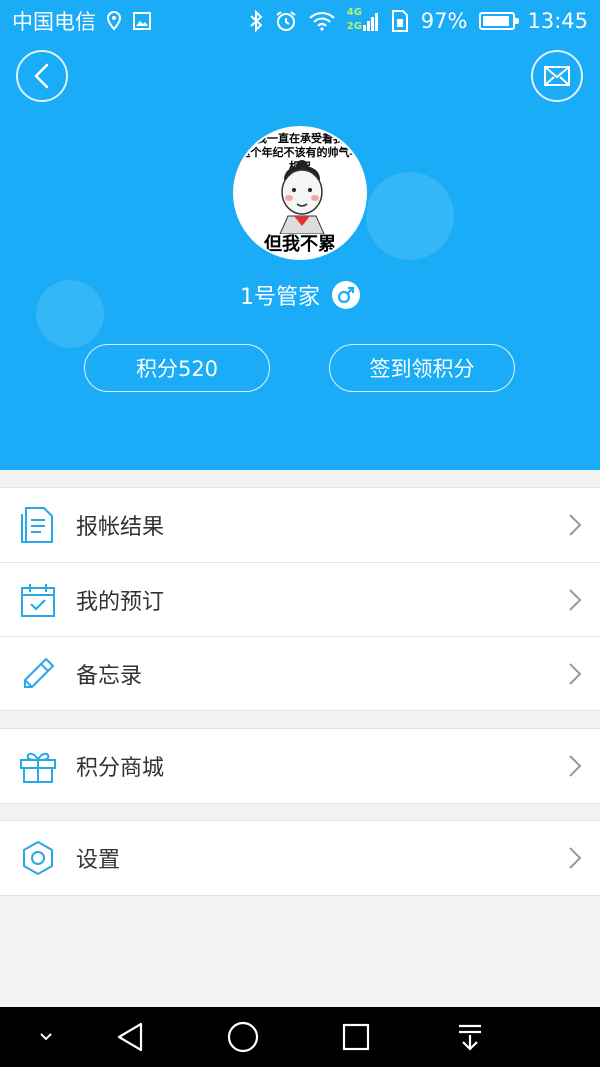  I want to click on pencil-icon, so click(38, 674).